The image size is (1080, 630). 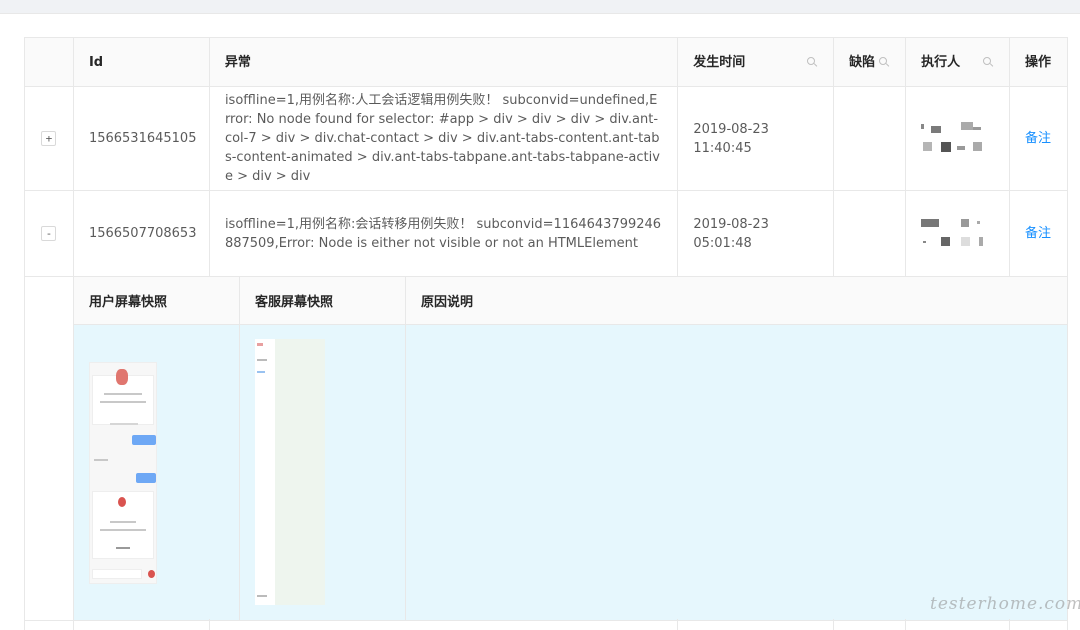 I want to click on expand-button: +, so click(x=49, y=138).